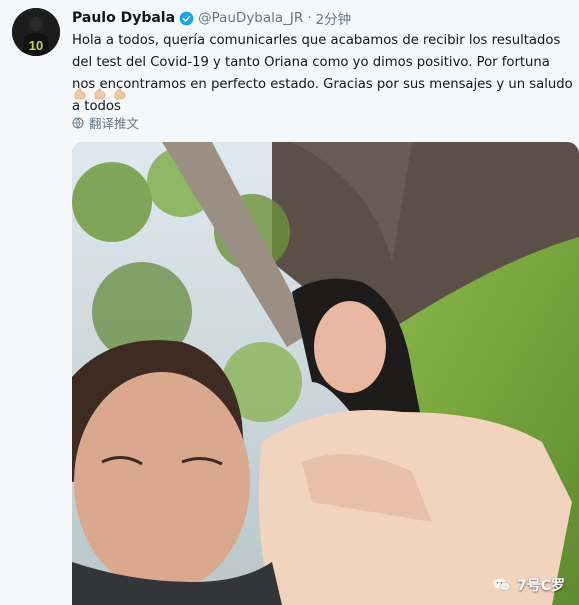  Describe the element at coordinates (502, 584) in the screenshot. I see `wechat-icon` at that location.